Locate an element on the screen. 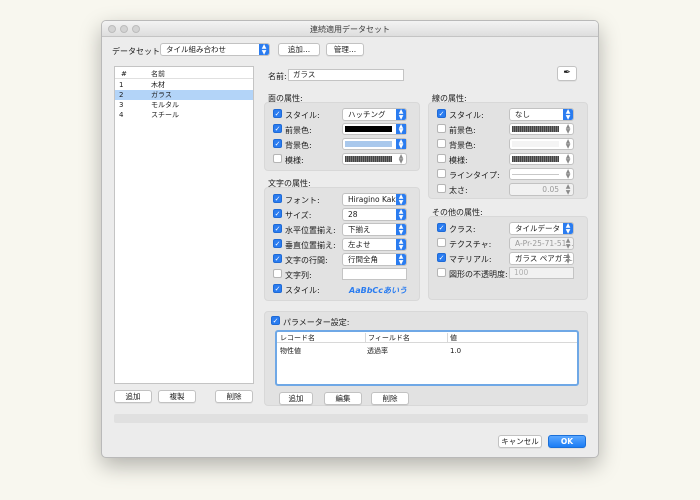  valign-checkbox: ✓ is located at coordinates (277, 243).